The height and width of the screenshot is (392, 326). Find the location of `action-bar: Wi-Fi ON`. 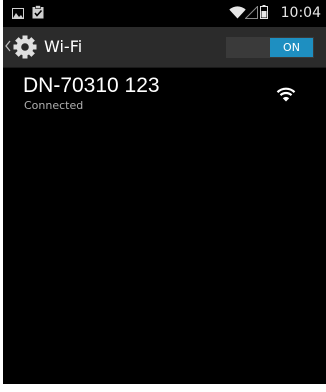

action-bar: Wi-Fi ON is located at coordinates (164, 47).